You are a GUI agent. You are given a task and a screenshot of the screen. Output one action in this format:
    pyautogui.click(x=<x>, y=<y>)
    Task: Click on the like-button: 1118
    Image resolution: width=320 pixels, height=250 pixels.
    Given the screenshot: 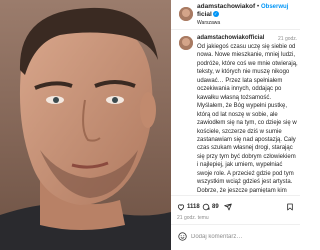 What is the action you would take?
    pyautogui.click(x=188, y=207)
    